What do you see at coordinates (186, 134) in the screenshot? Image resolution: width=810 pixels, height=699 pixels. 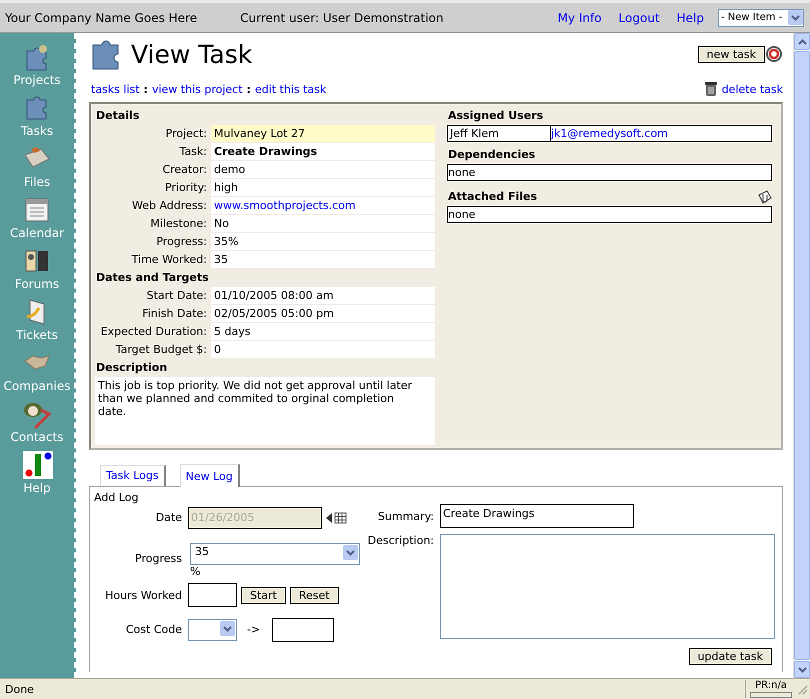 I see `field-label: Project:` at bounding box center [186, 134].